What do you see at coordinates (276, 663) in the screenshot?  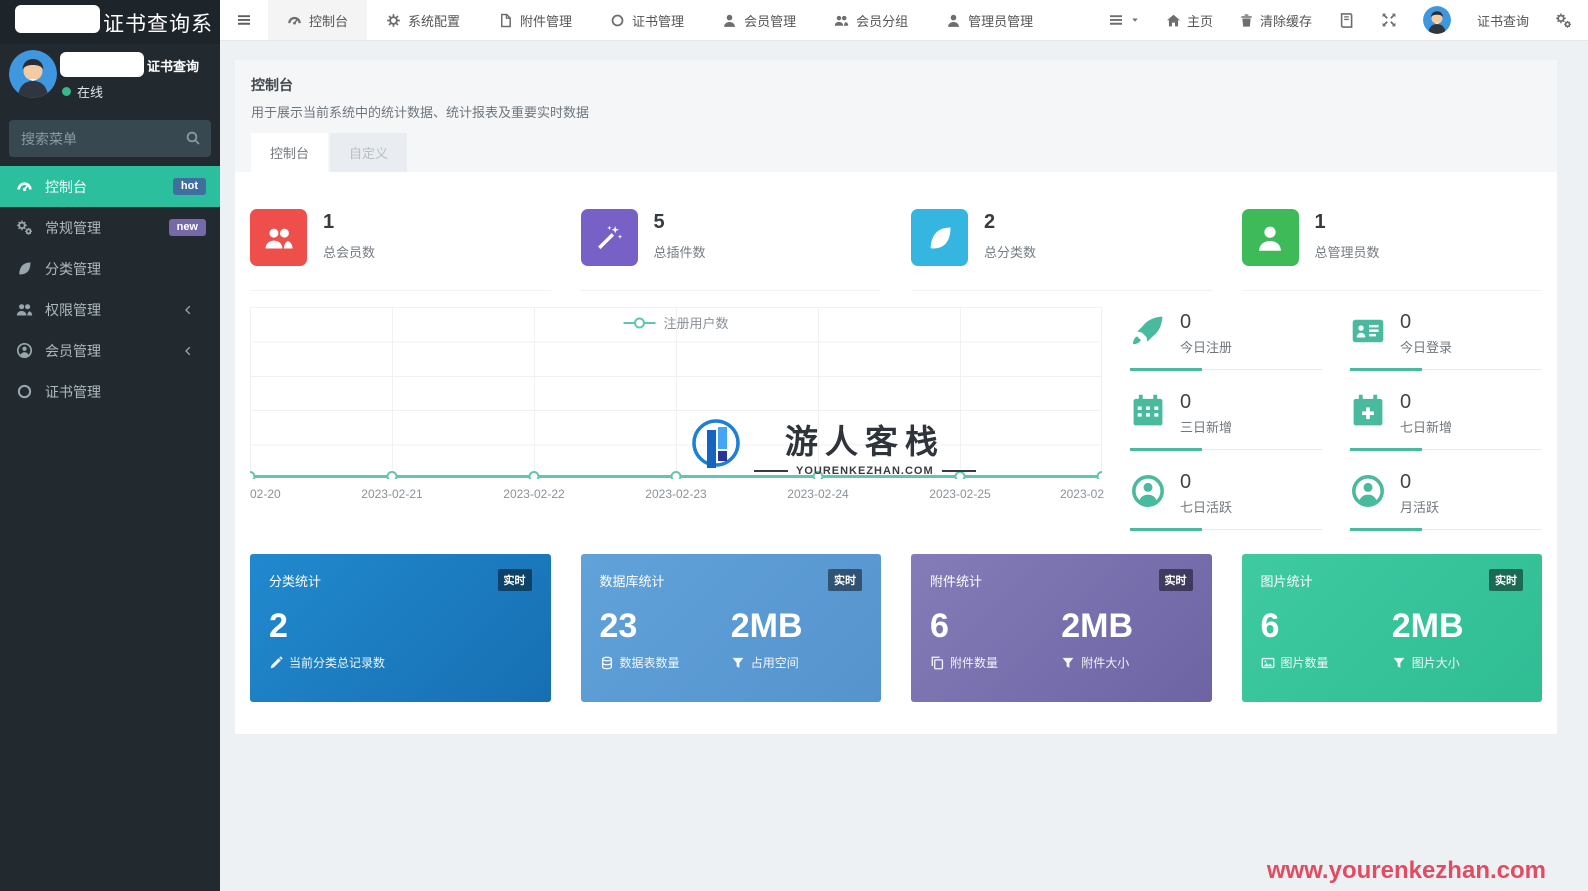 I see `pencil-icon` at bounding box center [276, 663].